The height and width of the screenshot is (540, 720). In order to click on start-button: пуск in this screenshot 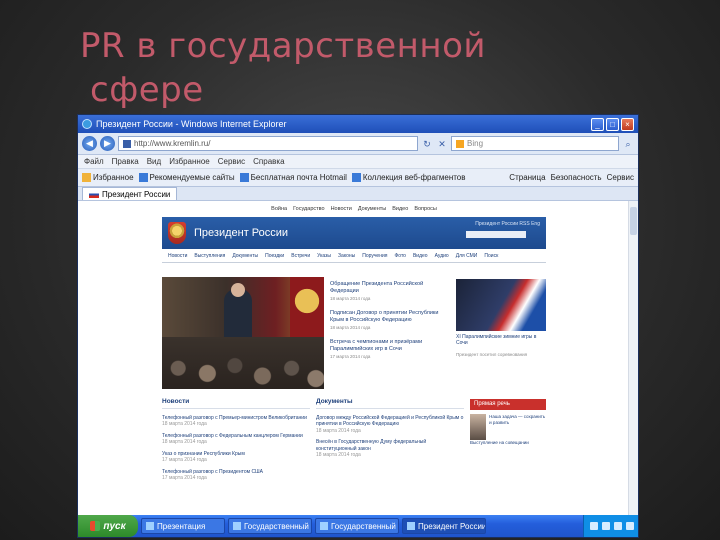, I will do `click(108, 526)`.